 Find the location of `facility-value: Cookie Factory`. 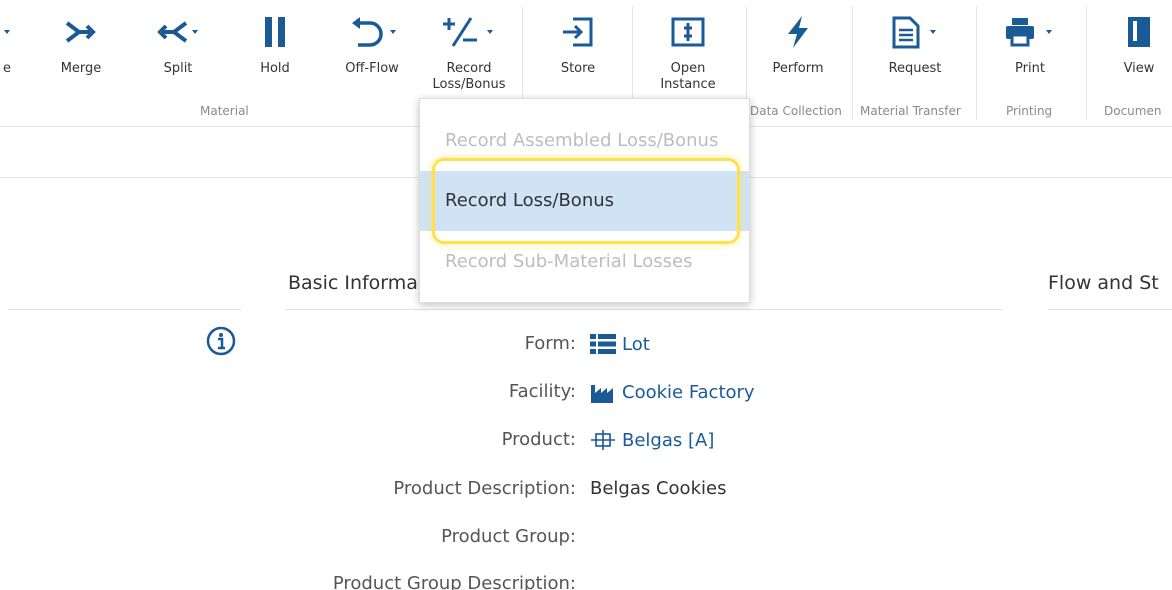

facility-value: Cookie Factory is located at coordinates (688, 392).